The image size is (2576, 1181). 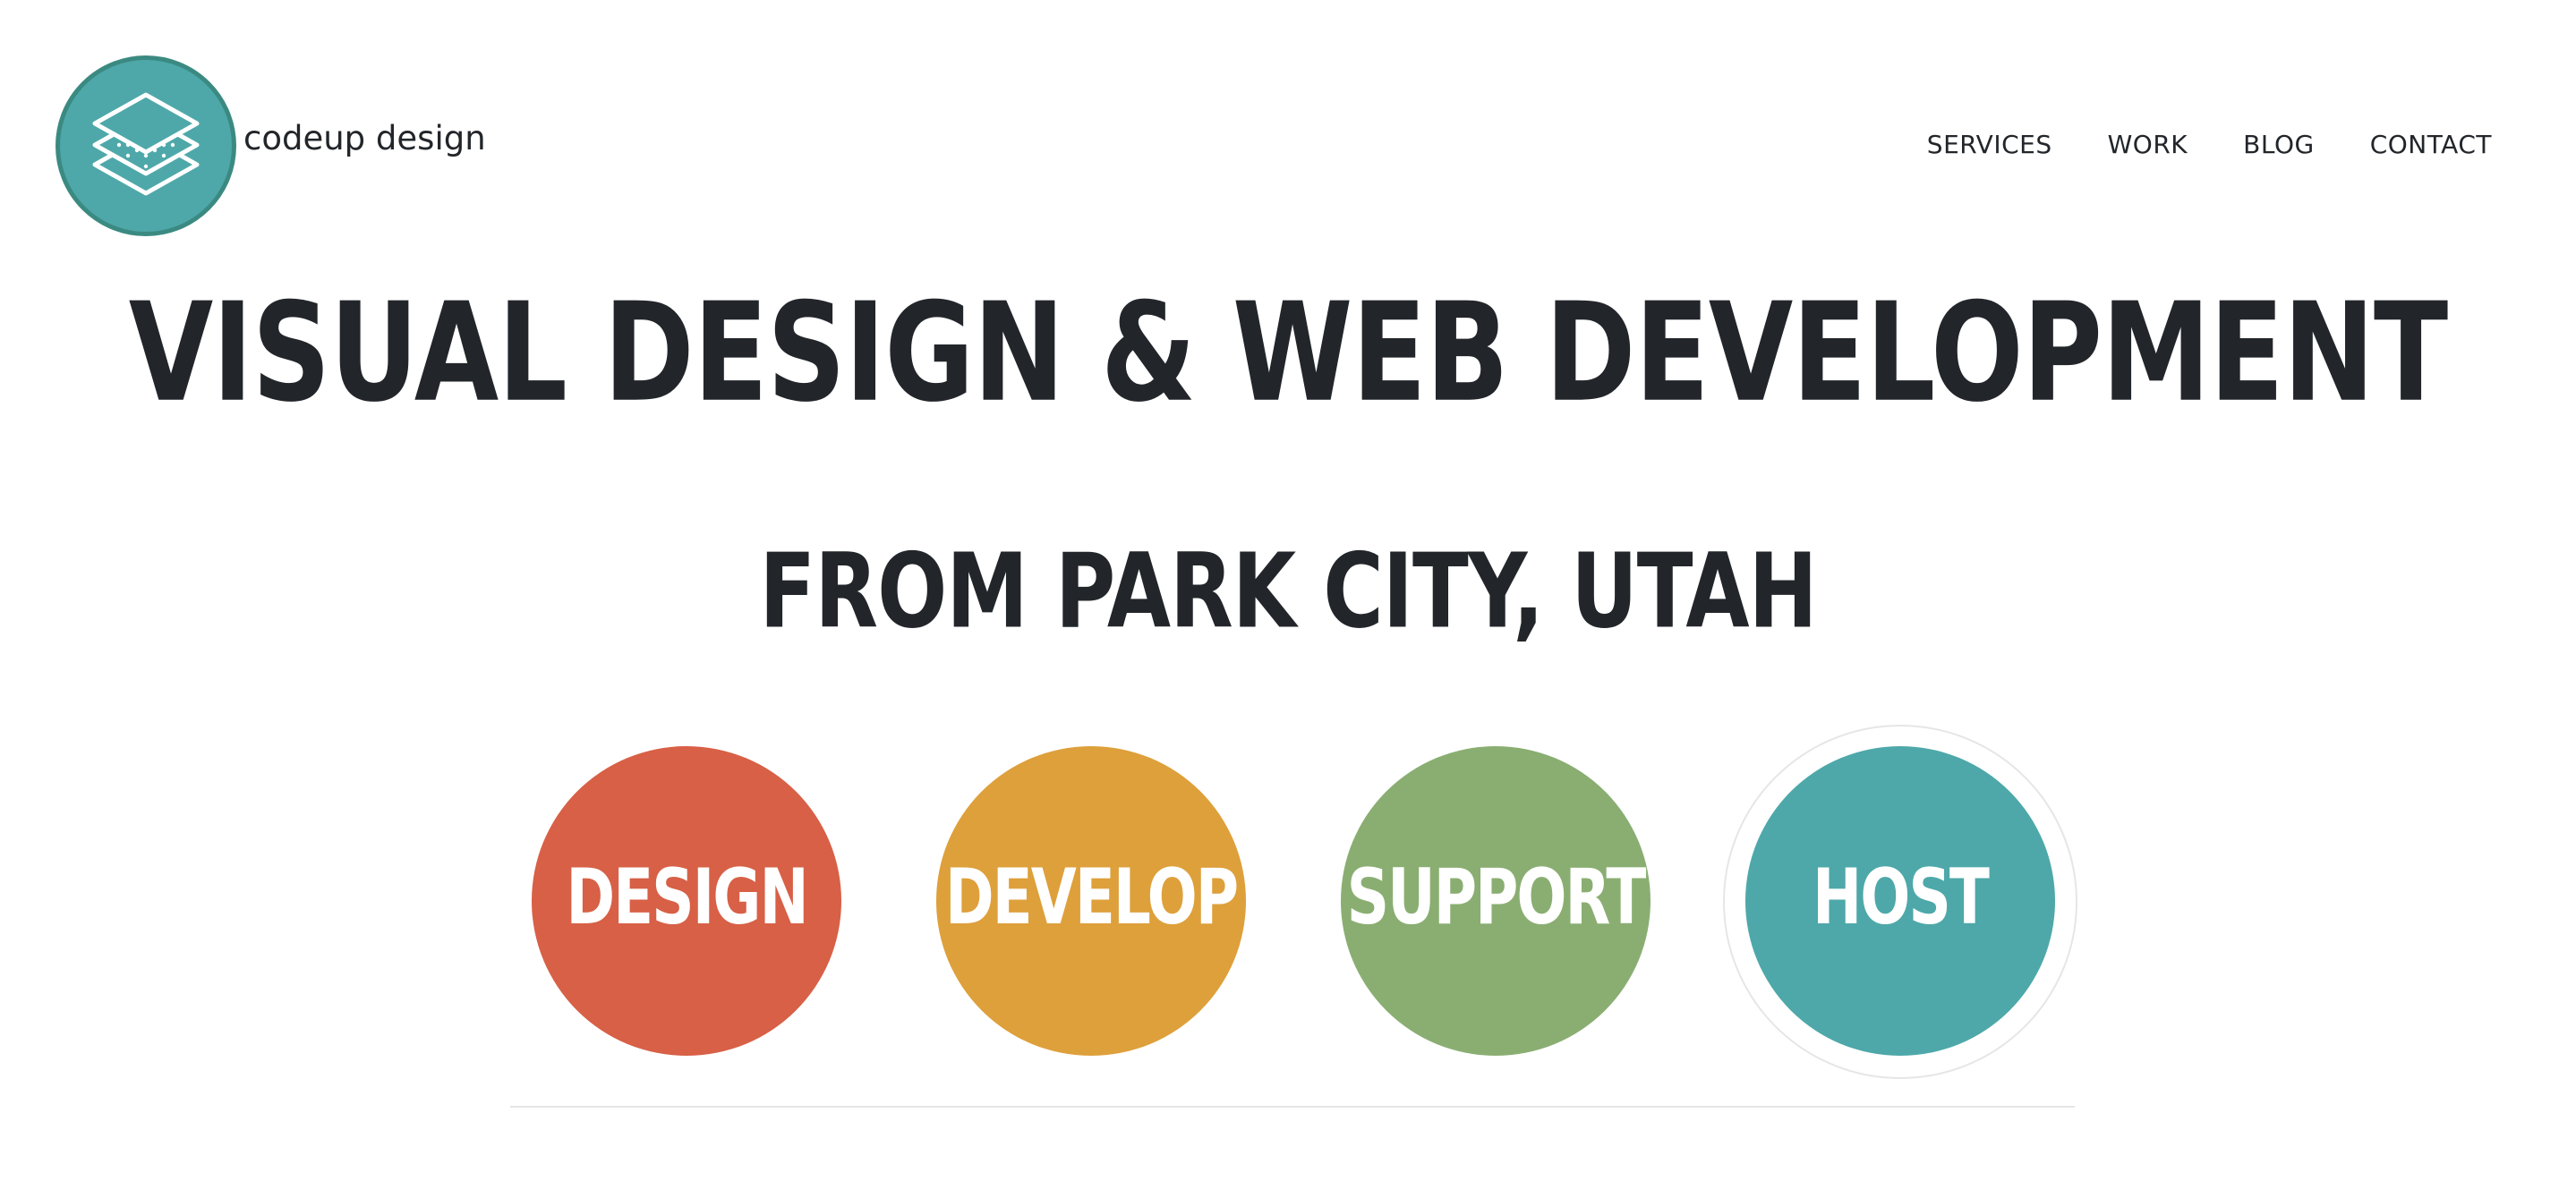 What do you see at coordinates (2279, 144) in the screenshot?
I see `nav-blog: BLOG` at bounding box center [2279, 144].